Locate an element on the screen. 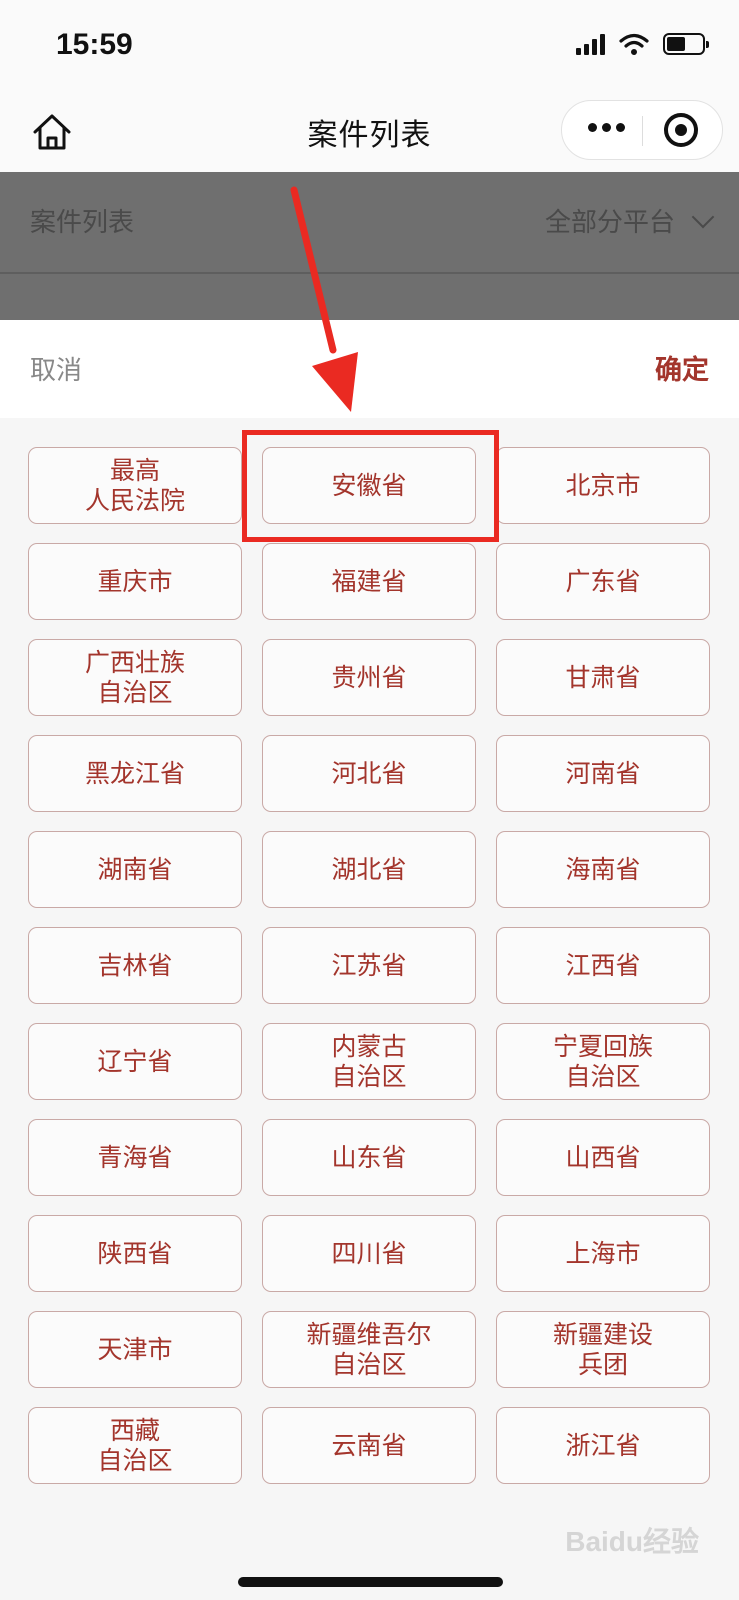 This screenshot has width=739, height=1600. region-option: 海南省 is located at coordinates (603, 869).